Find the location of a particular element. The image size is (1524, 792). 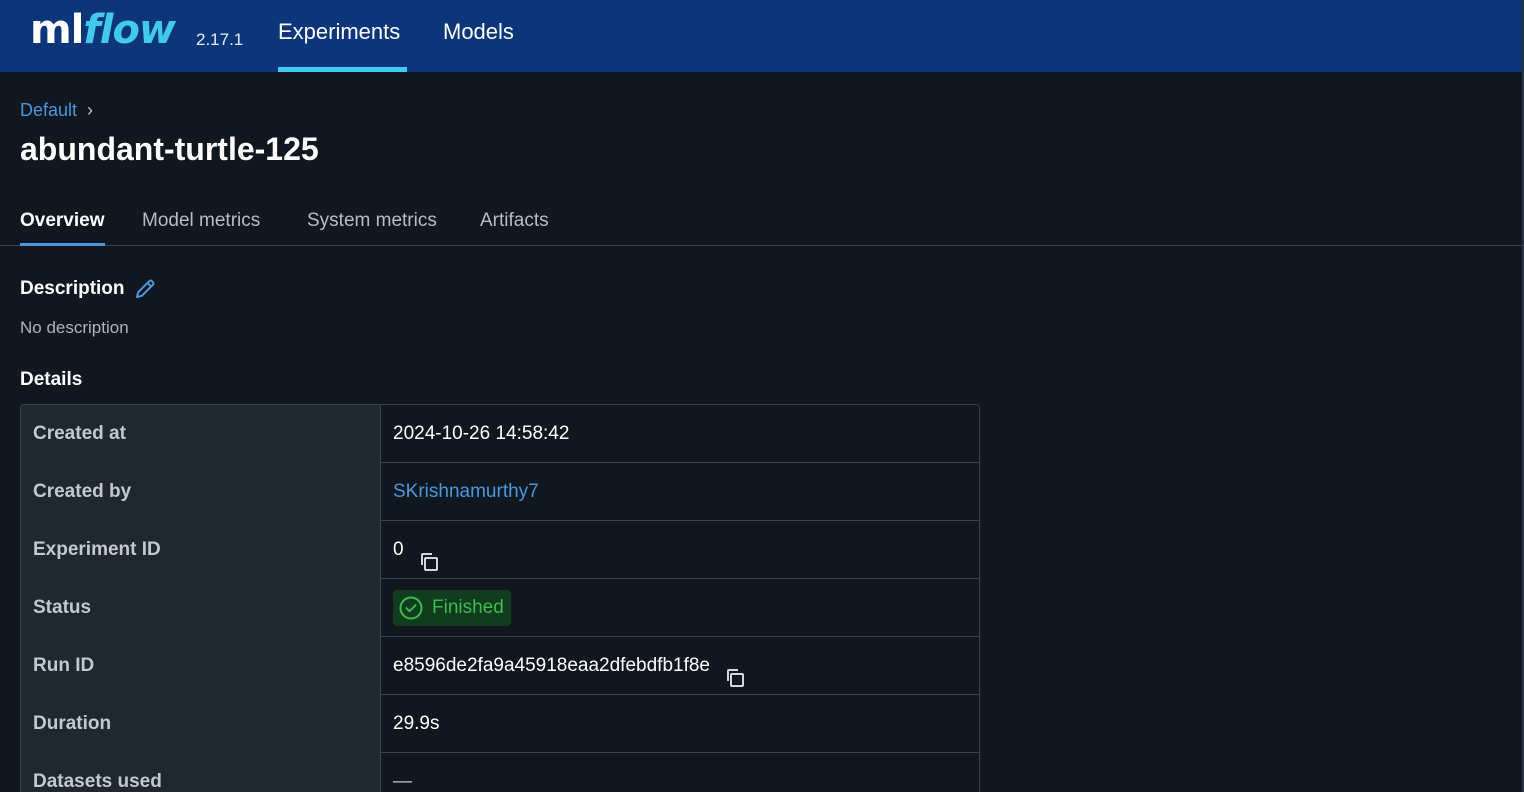

row-label: Created by is located at coordinates (201, 492).